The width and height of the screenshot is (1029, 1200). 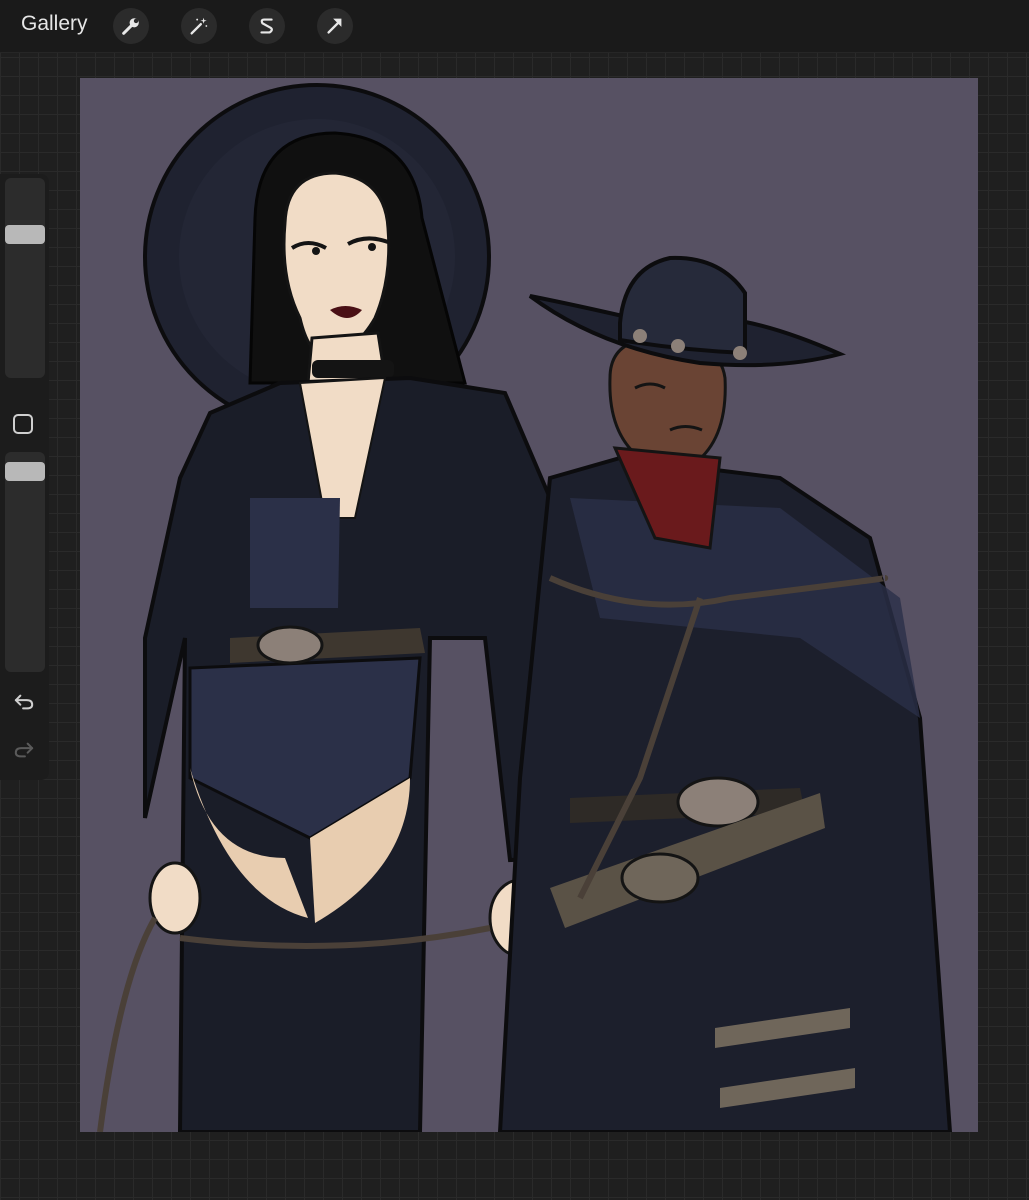 What do you see at coordinates (54, 24) in the screenshot?
I see `gallery-button: Gallery` at bounding box center [54, 24].